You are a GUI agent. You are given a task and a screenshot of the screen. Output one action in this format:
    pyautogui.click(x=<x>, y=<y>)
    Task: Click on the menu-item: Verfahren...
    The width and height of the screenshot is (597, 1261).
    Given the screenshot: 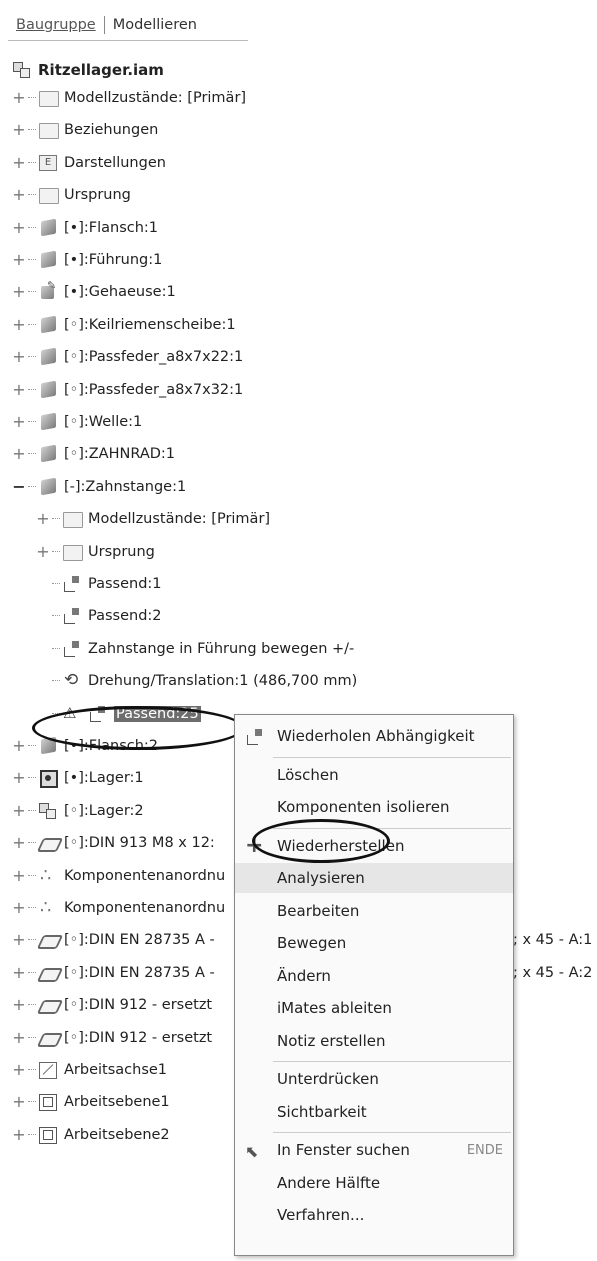 What is the action you would take?
    pyautogui.click(x=374, y=1215)
    